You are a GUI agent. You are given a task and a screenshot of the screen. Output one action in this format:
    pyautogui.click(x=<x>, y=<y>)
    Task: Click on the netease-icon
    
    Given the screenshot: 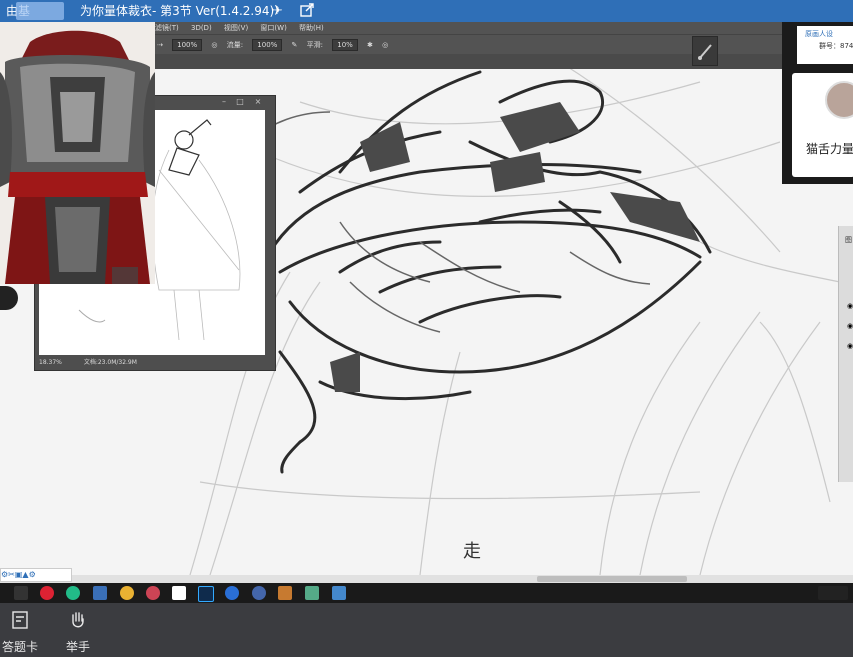 What is the action you would take?
    pyautogui.click(x=47, y=593)
    